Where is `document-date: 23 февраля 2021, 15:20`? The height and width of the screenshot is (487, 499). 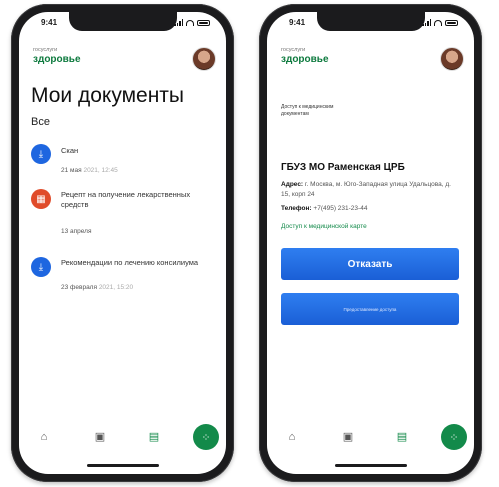 document-date: 23 февраля 2021, 15:20 is located at coordinates (97, 287).